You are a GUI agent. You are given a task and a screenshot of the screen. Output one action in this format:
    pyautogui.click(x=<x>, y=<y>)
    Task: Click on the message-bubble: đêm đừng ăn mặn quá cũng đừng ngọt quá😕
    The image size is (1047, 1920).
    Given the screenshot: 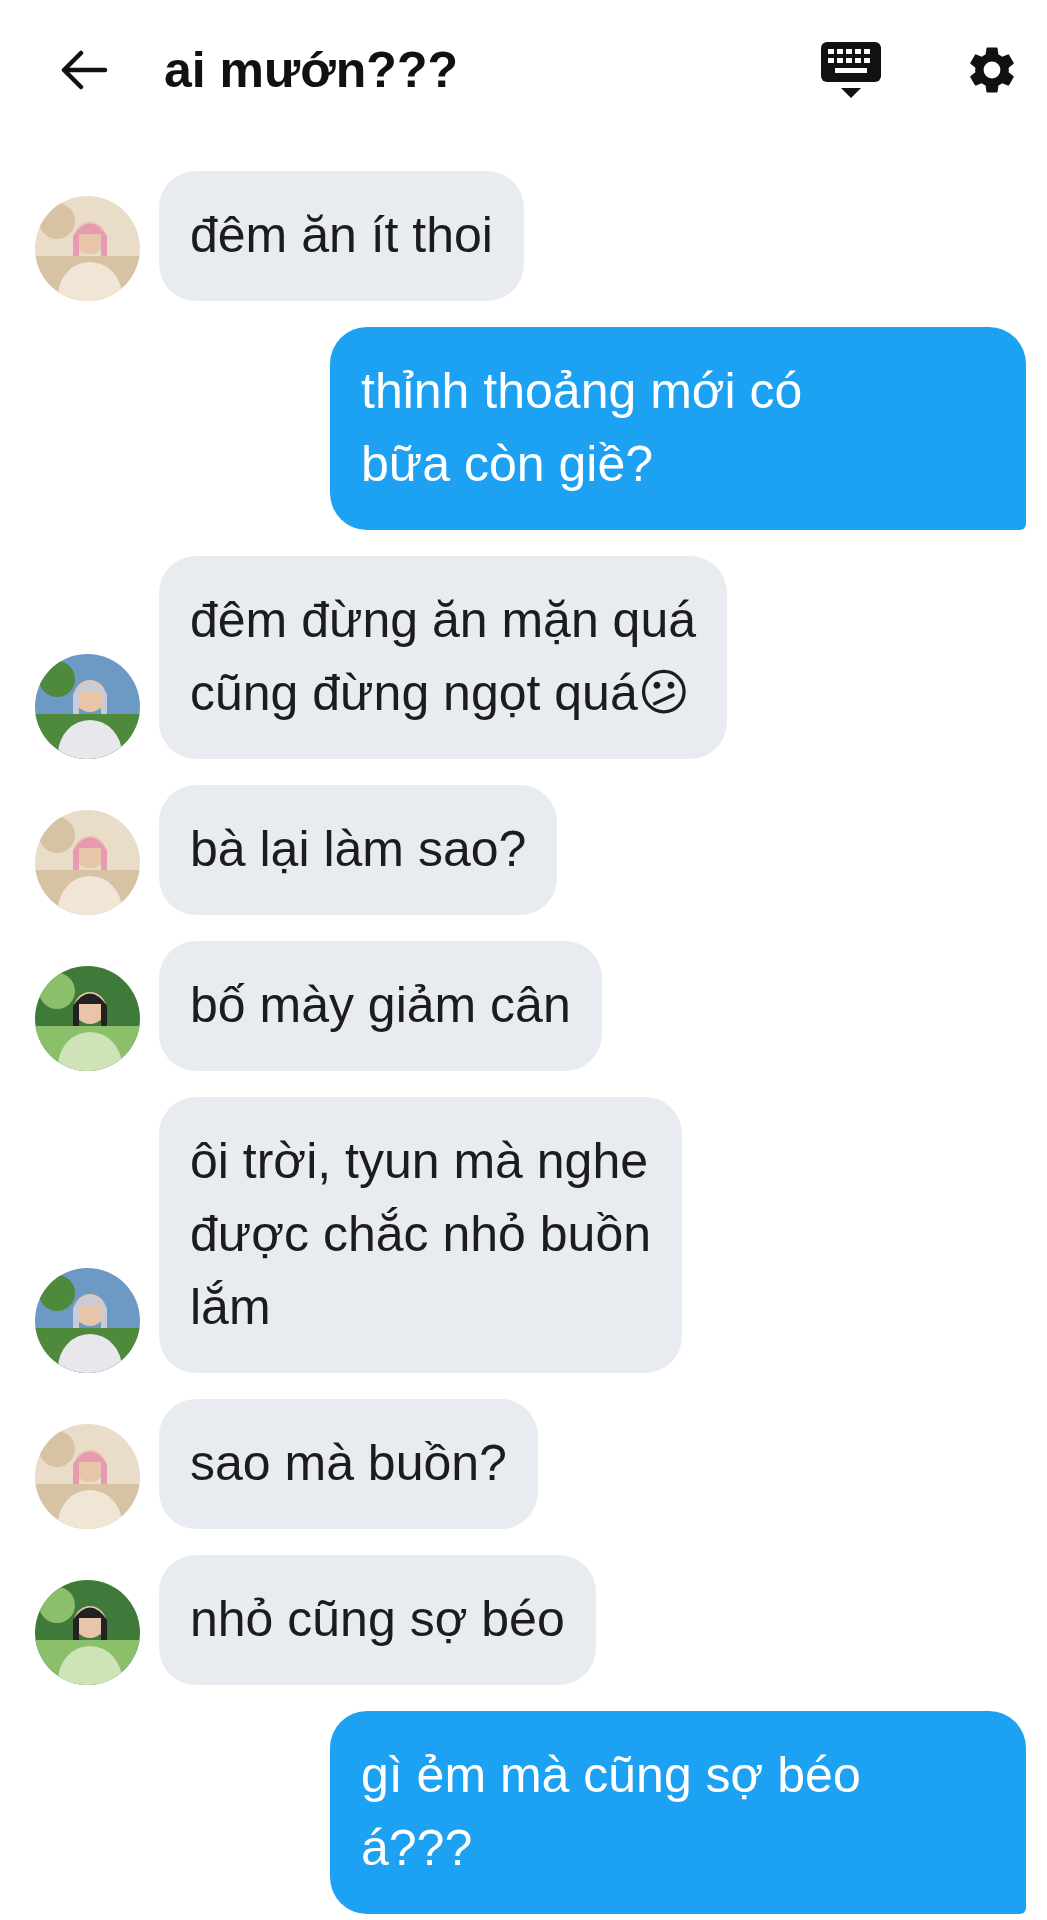 What is the action you would take?
    pyautogui.click(x=443, y=657)
    